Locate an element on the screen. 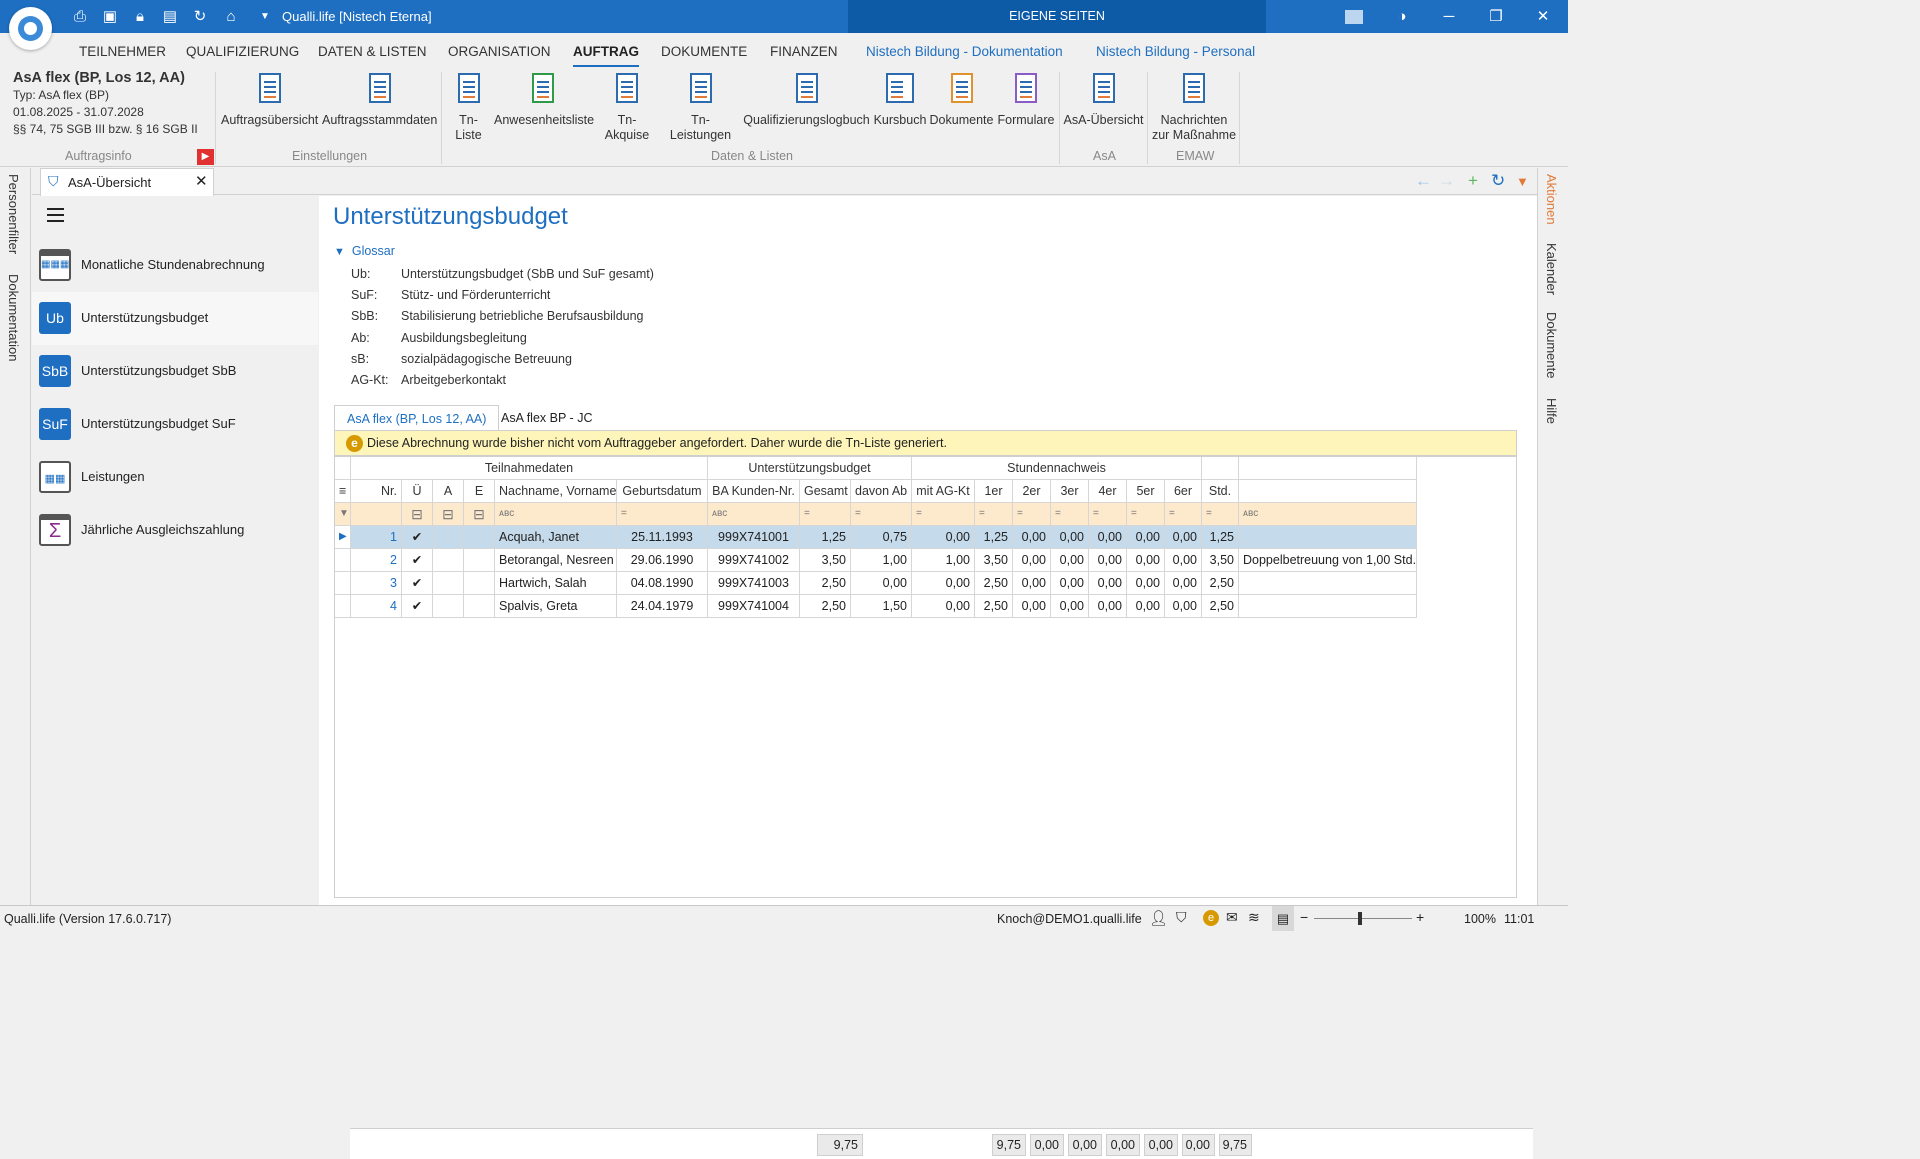  back-arrow-icon: ← is located at coordinates (1423, 181).